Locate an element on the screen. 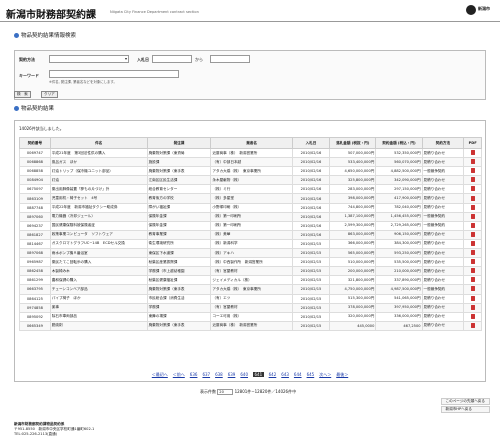 Image resolution: width=500 pixels, height=443 pixels. contract-title-link: 電力機器（冷却ジェール） is located at coordinates (98, 216).